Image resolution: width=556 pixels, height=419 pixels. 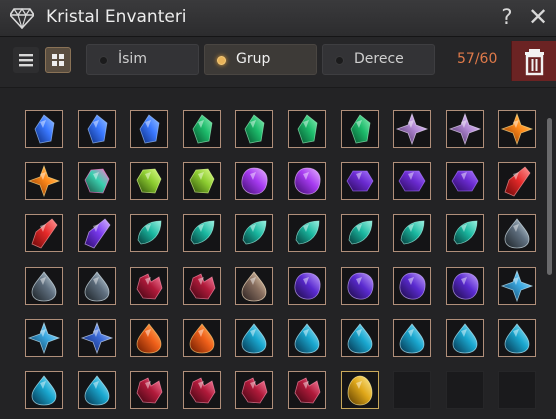 What do you see at coordinates (278, 18) in the screenshot?
I see `title-bar: Kristal Envanteri ? ✕` at bounding box center [278, 18].